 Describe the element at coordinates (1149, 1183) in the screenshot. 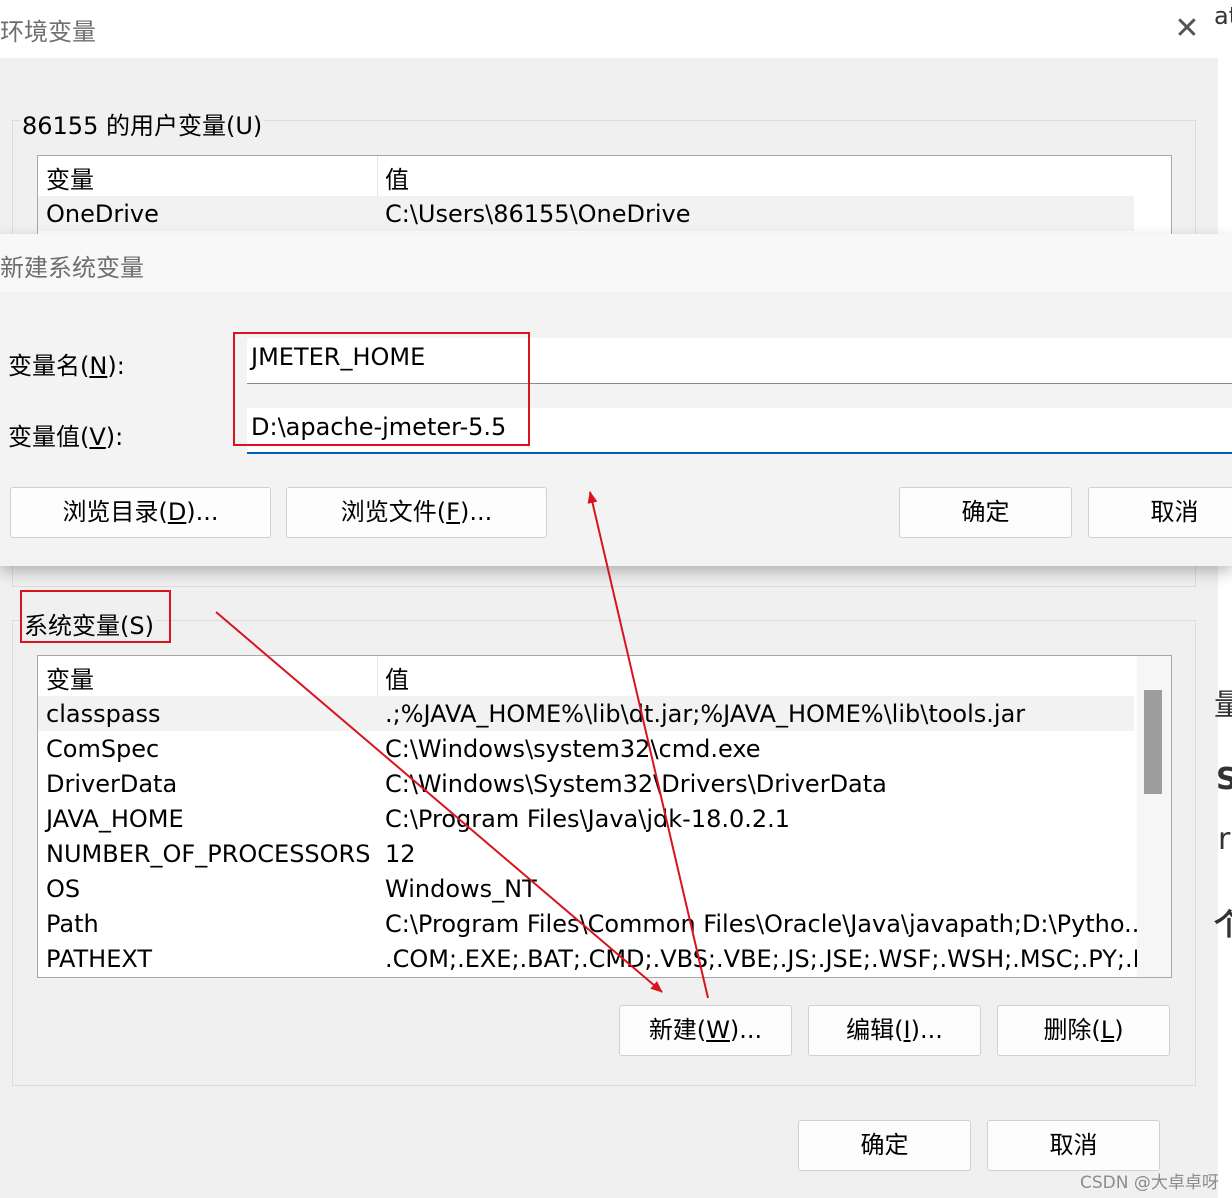

I see `watermark: CSDN @大卓卓呀` at that location.